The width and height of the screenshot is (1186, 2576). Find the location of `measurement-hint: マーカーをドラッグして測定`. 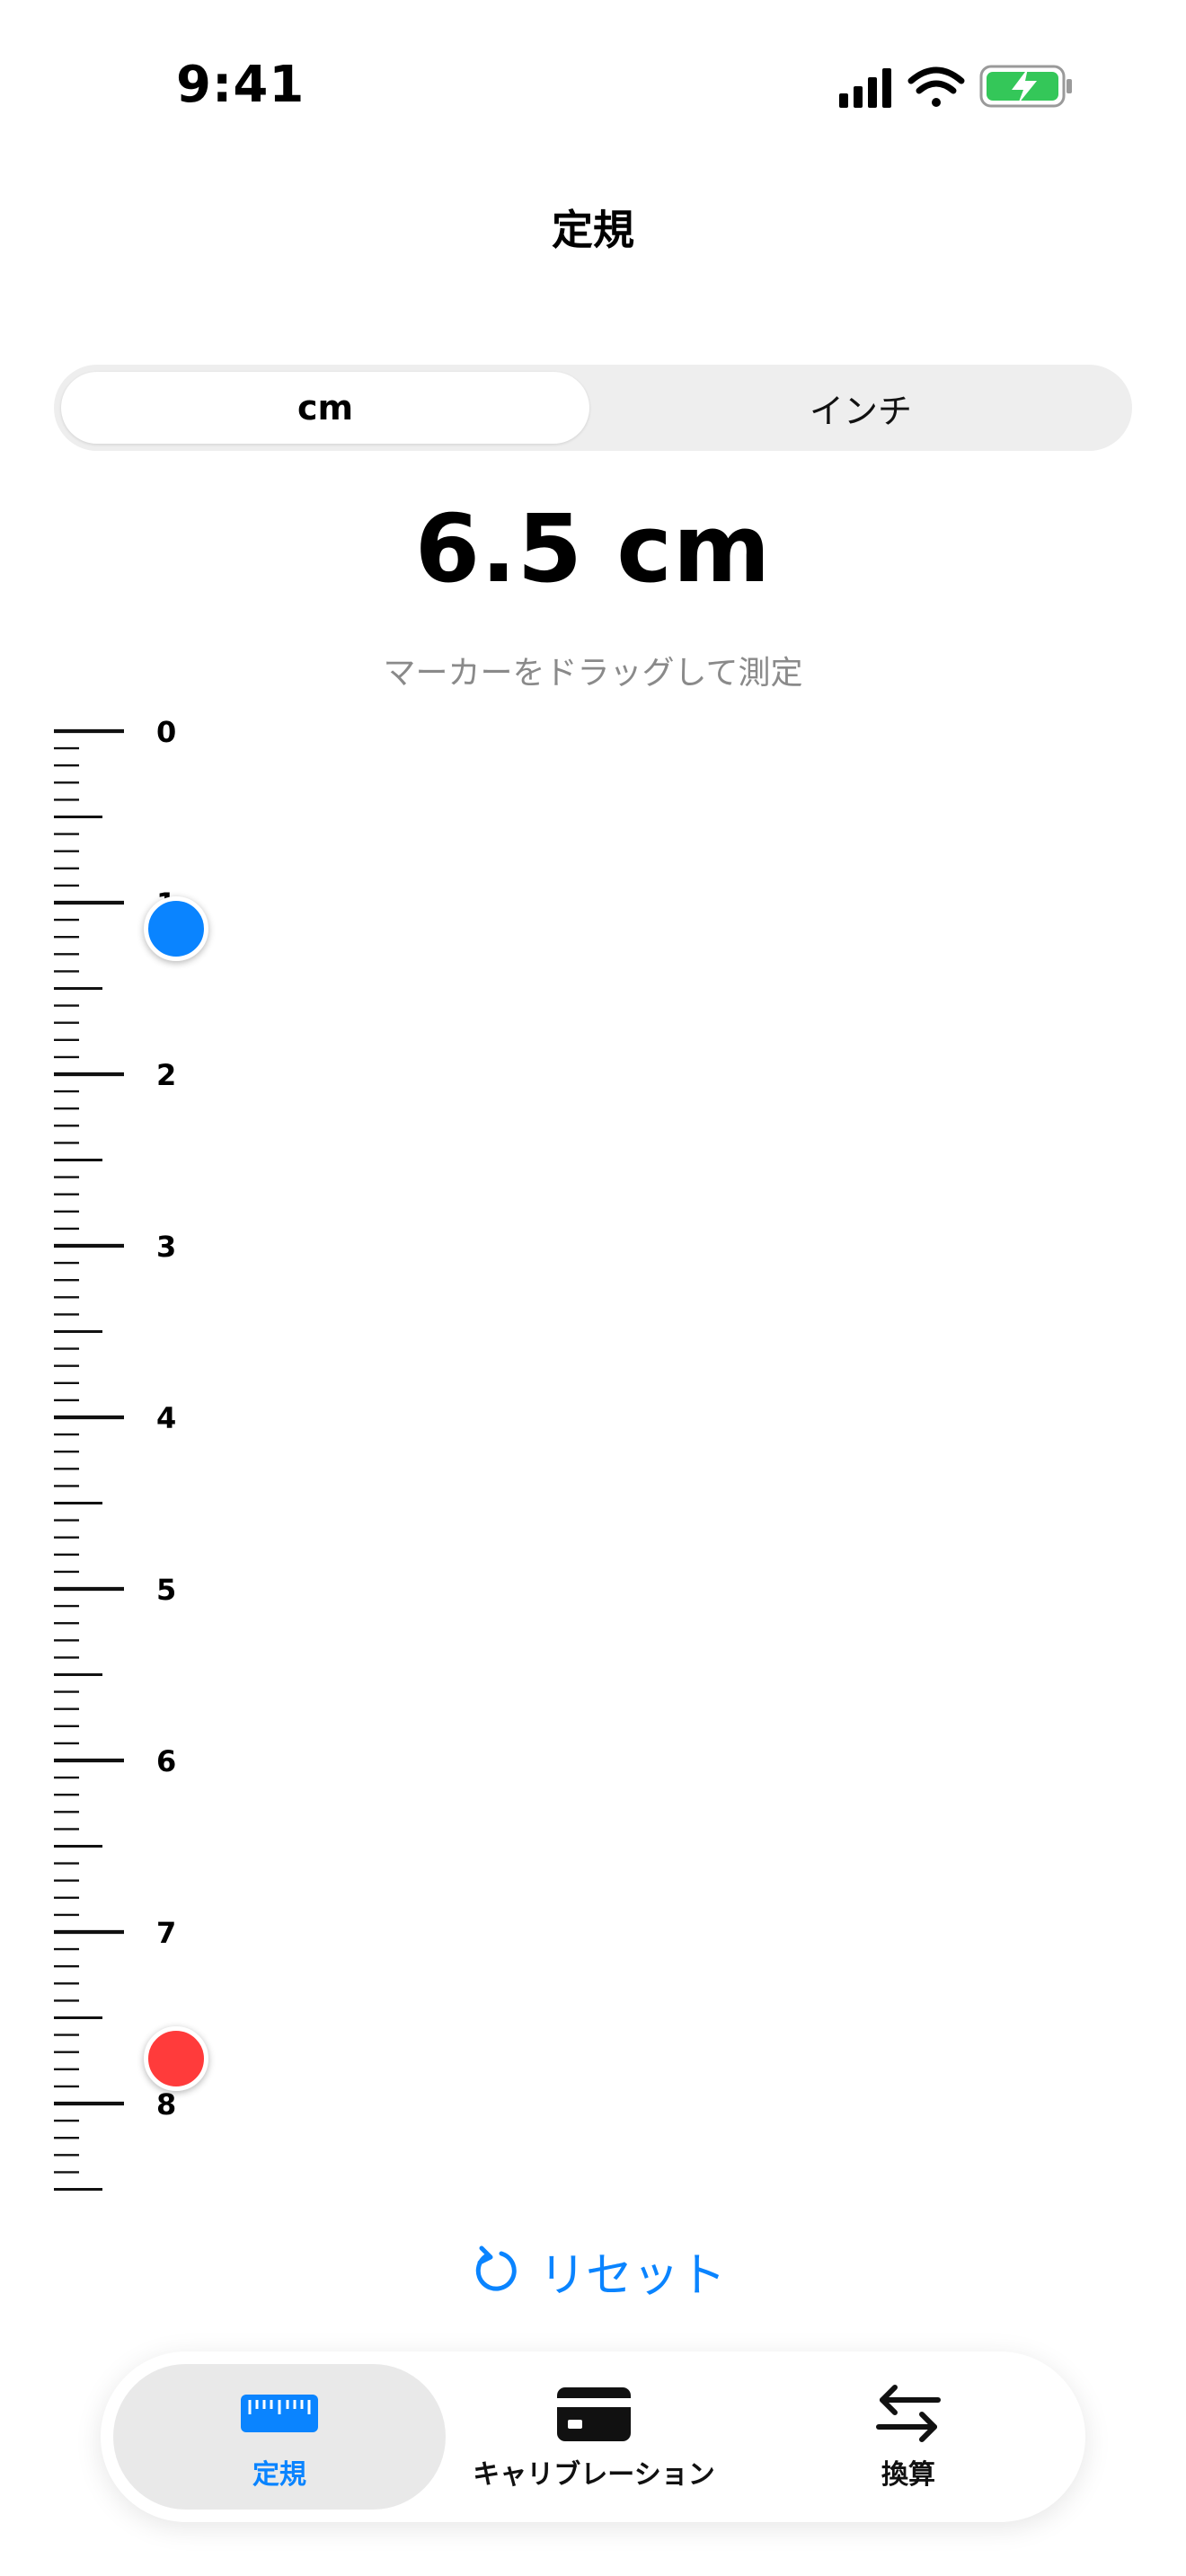

measurement-hint: マーカーをドラッグして測定 is located at coordinates (593, 673).